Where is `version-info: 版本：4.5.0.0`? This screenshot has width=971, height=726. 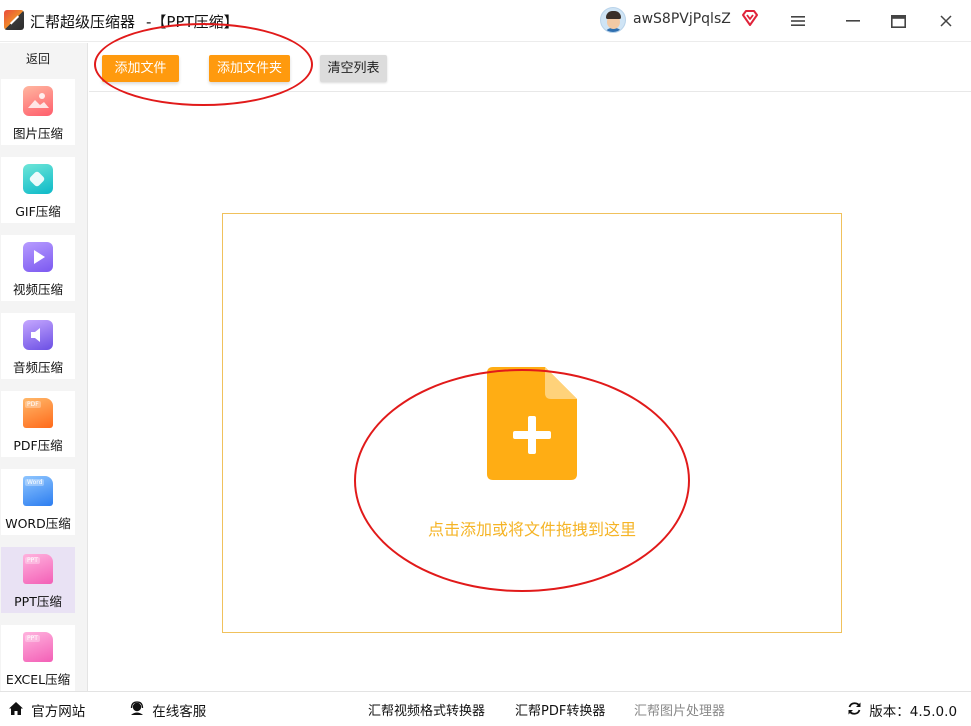
version-info: 版本：4.5.0.0 is located at coordinates (902, 710).